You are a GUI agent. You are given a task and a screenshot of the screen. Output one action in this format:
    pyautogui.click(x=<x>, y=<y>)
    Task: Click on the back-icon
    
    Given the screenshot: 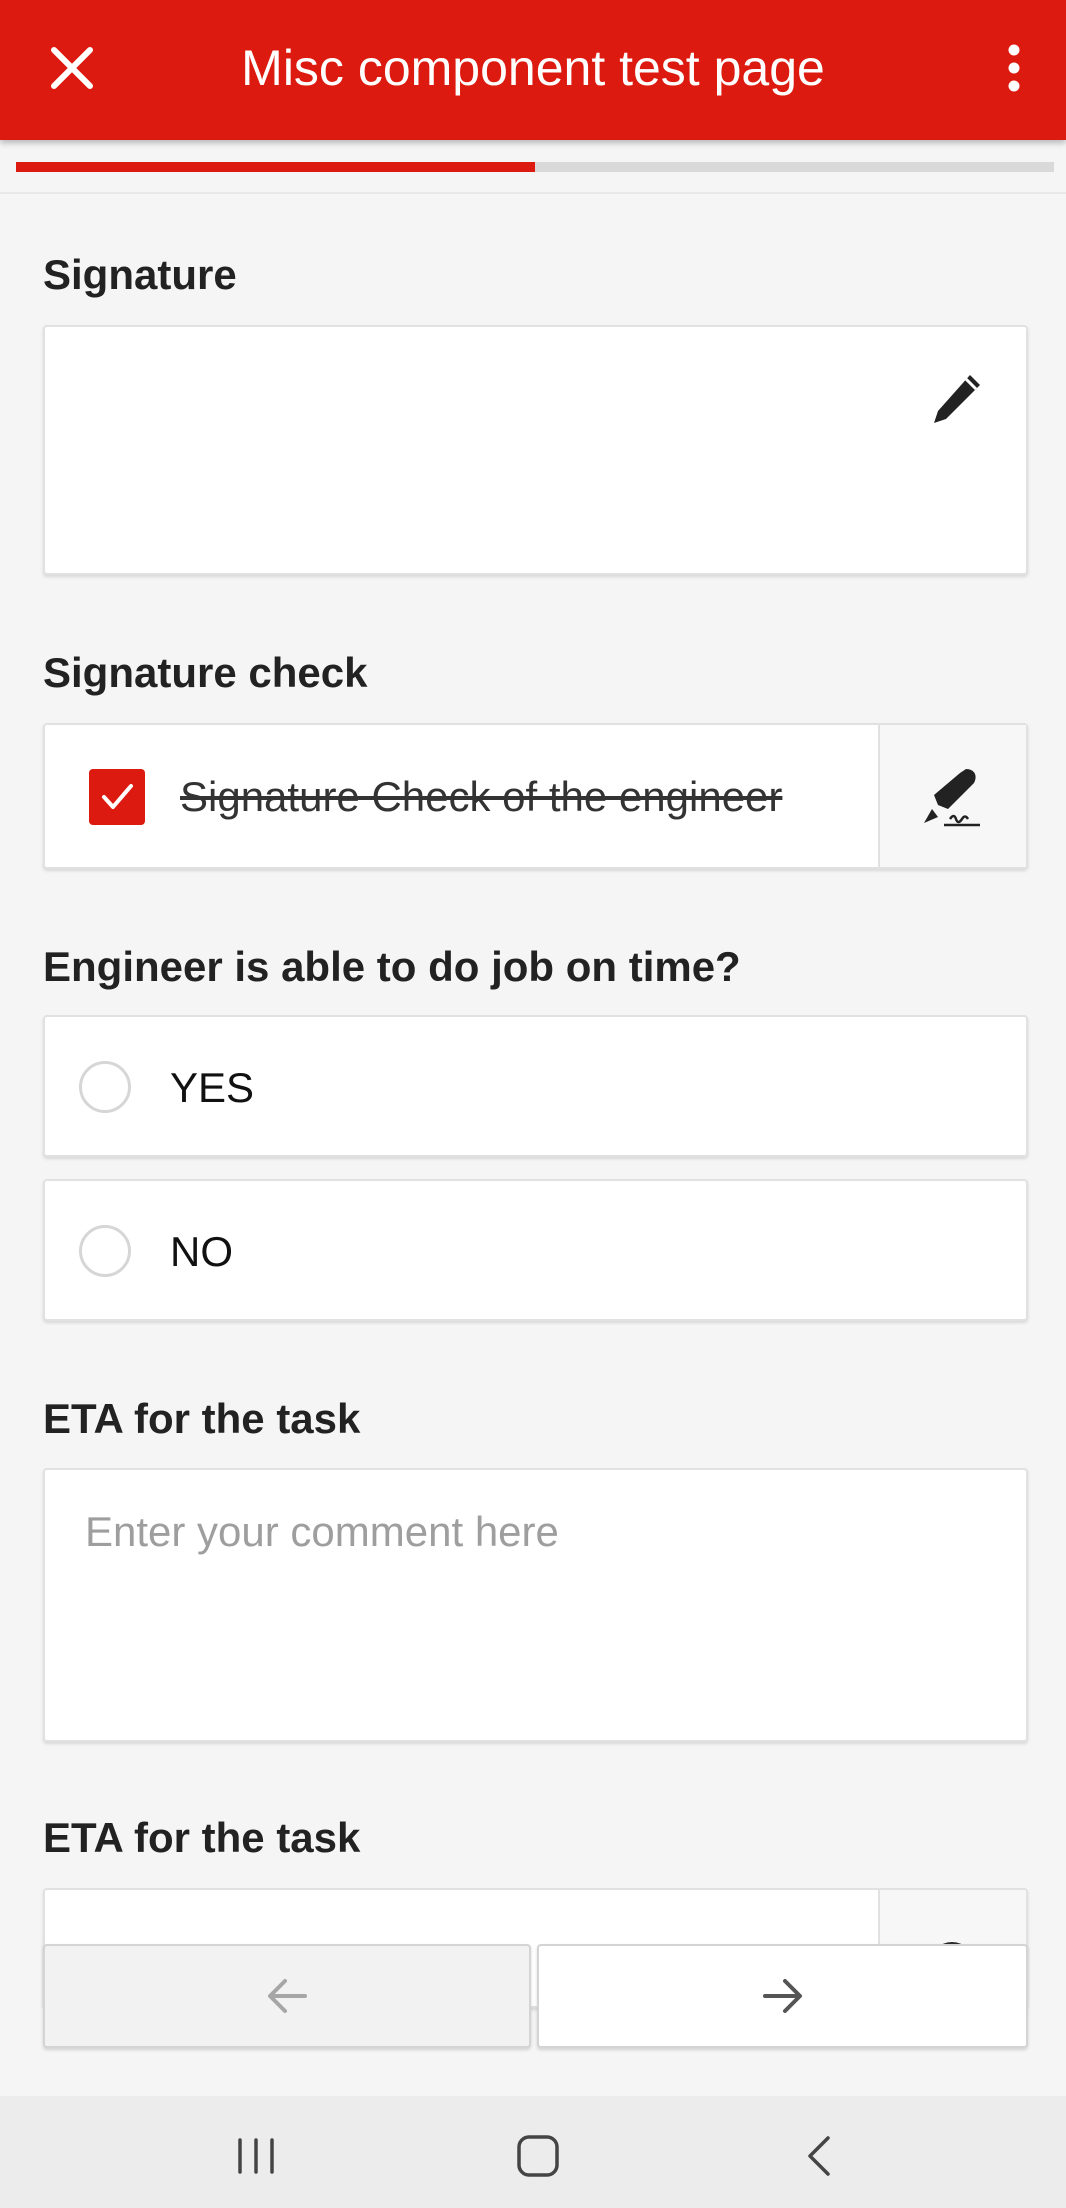 What is the action you would take?
    pyautogui.click(x=820, y=2156)
    